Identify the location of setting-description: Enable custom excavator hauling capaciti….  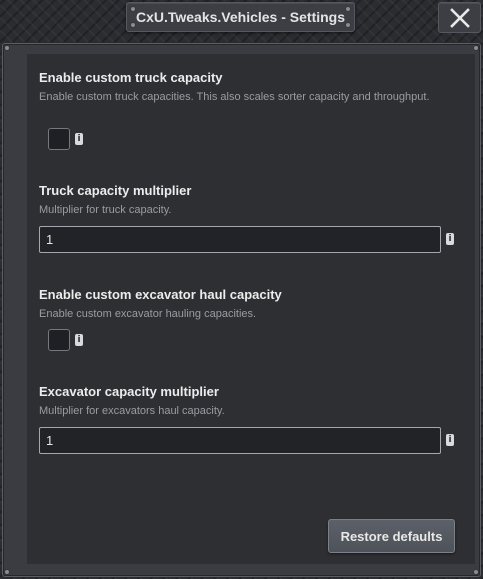
(148, 314).